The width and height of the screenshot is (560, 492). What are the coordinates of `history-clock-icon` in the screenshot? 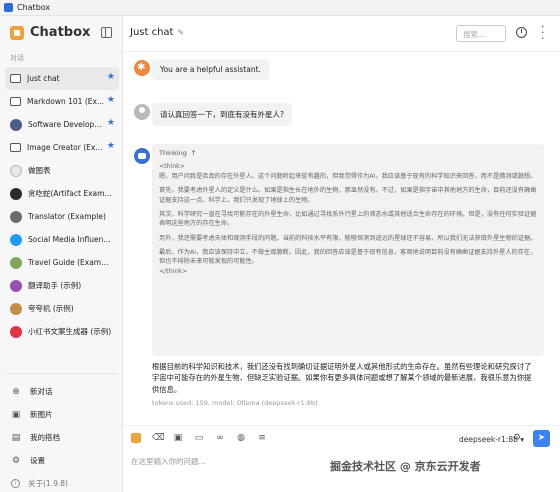 It's located at (521, 32).